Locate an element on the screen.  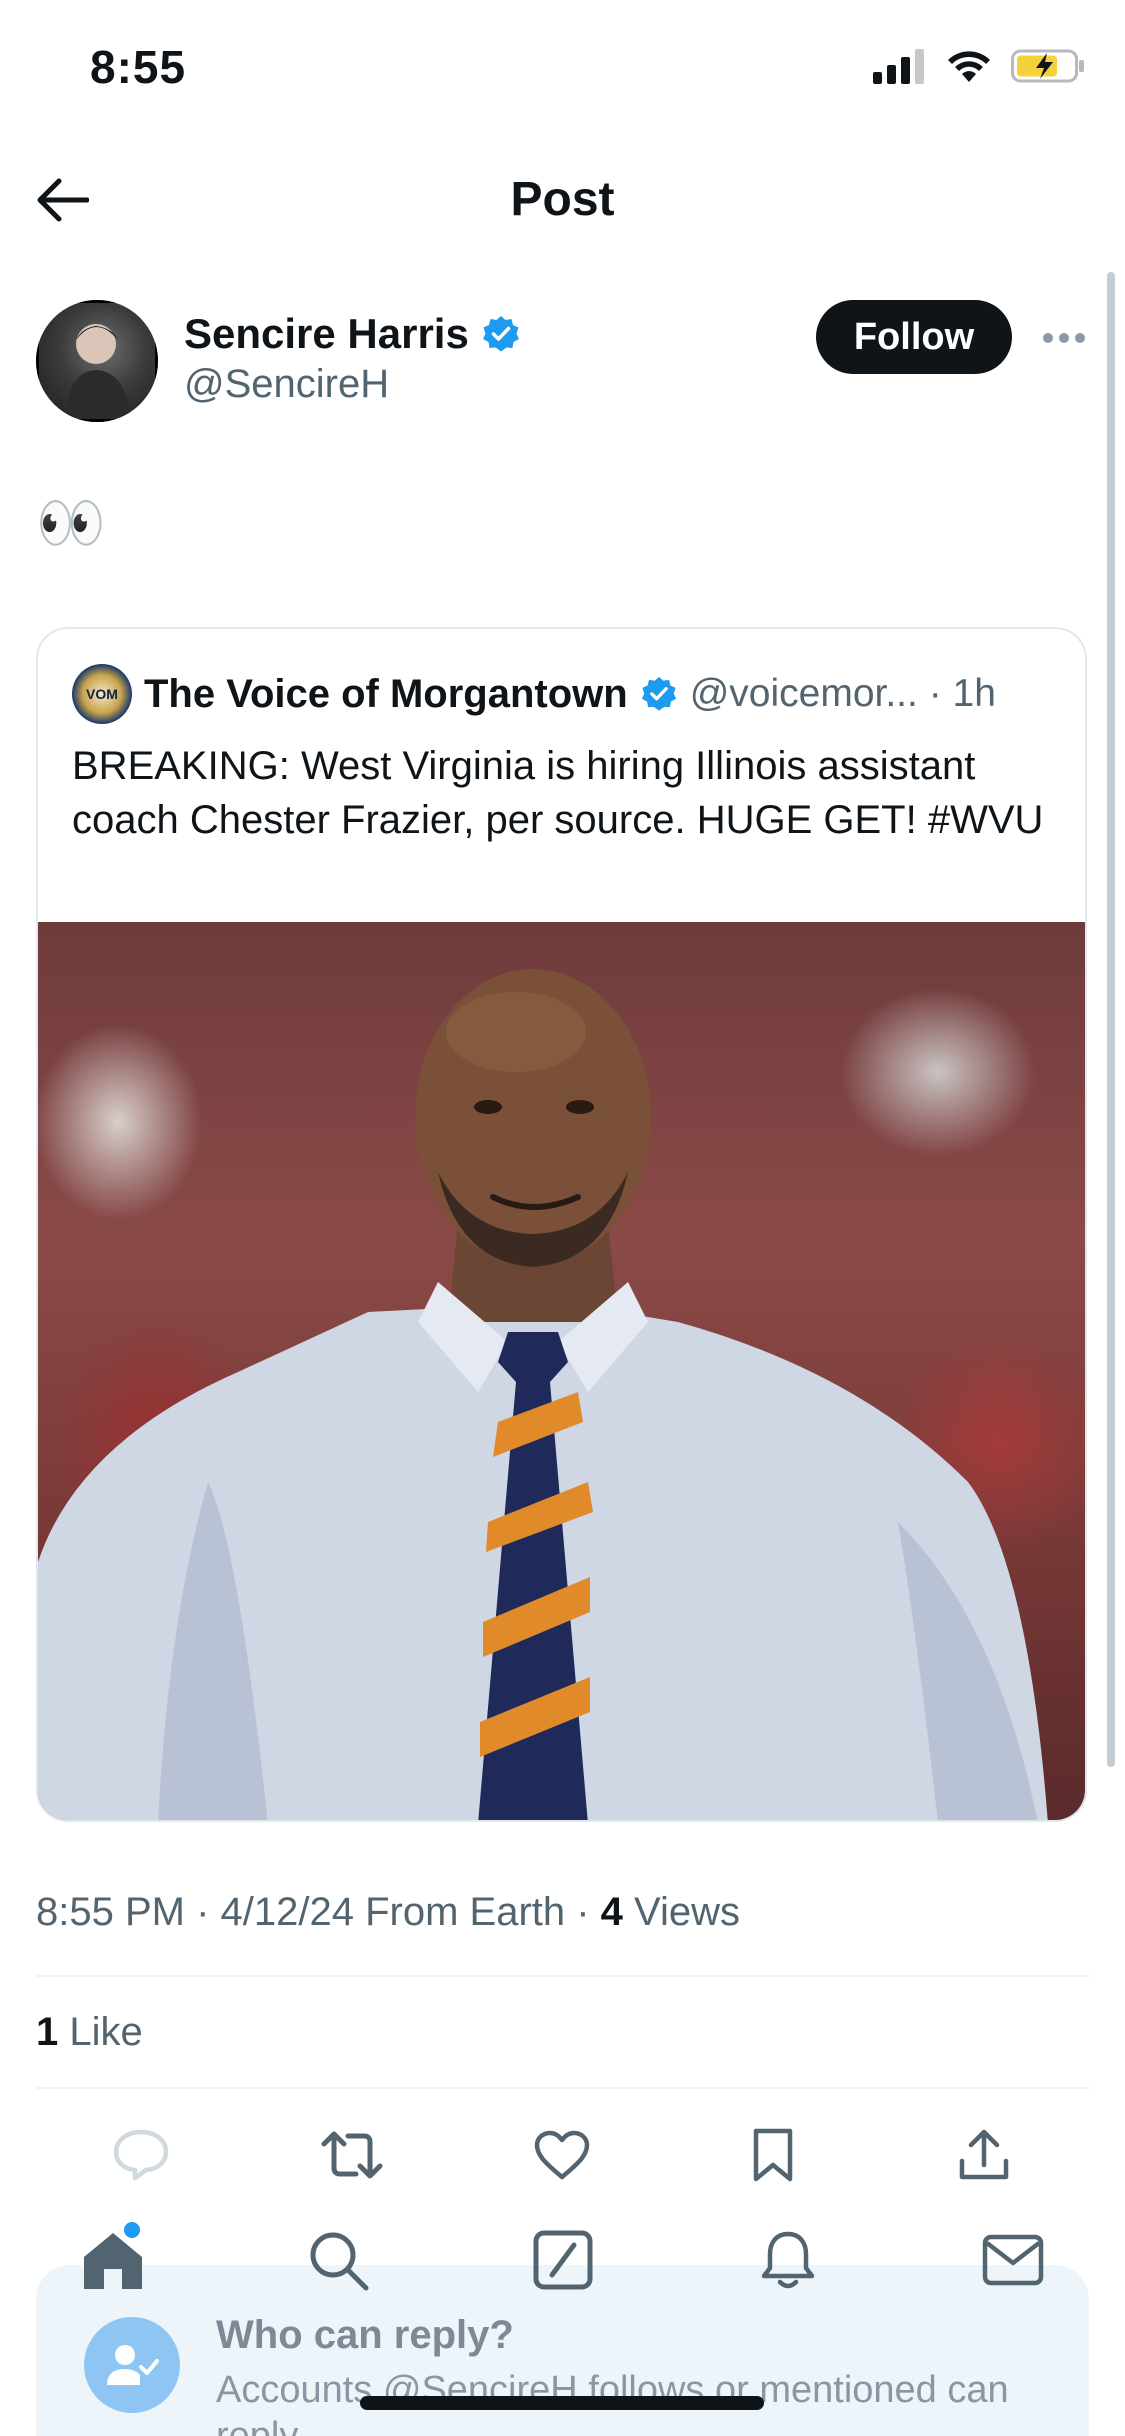
tab-search is located at coordinates (338, 2260).